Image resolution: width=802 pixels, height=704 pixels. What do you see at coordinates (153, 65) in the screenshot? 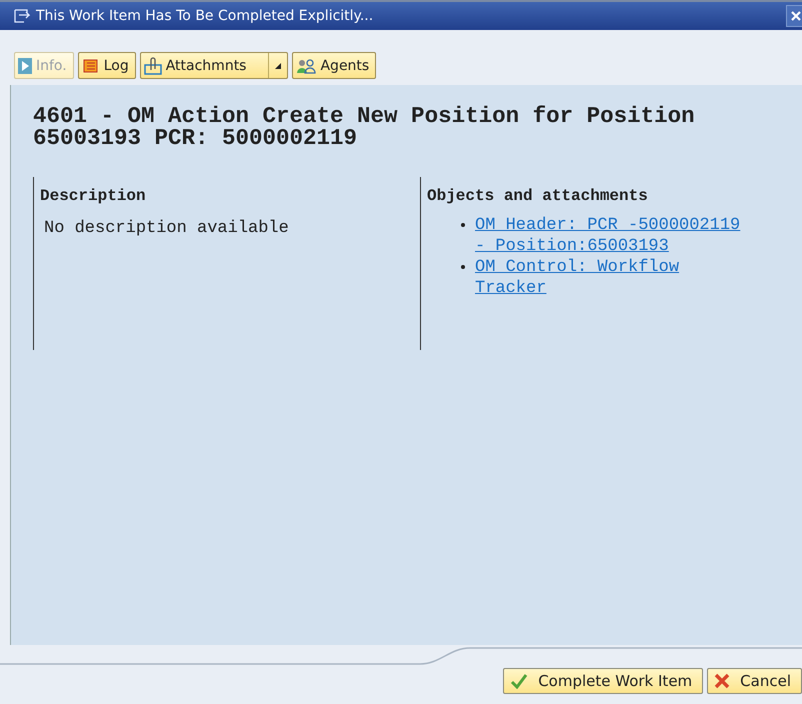
I see `paperclip-icon` at bounding box center [153, 65].